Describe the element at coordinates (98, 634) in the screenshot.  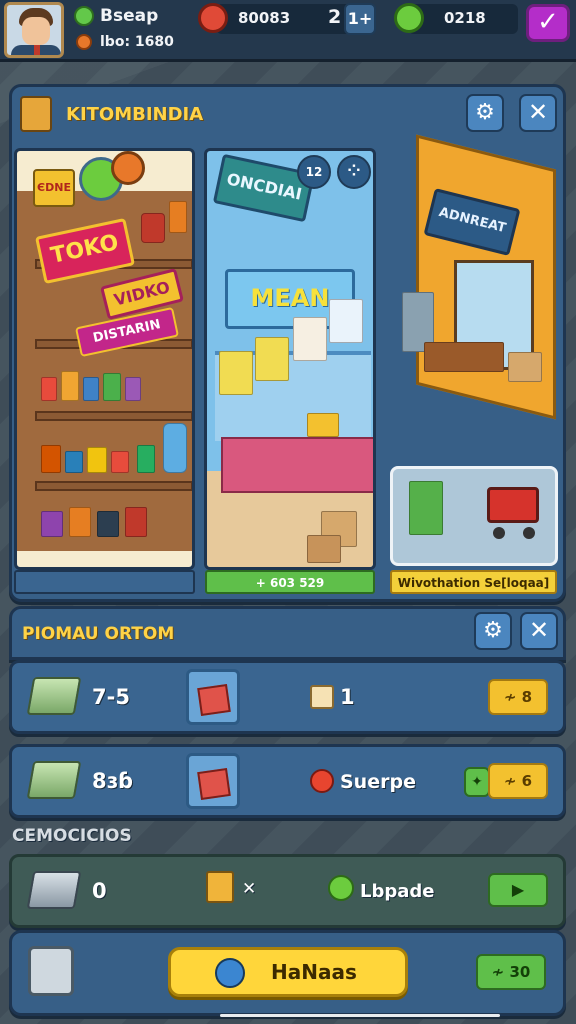
I see `orders-title: PIOMAU ORTOM` at that location.